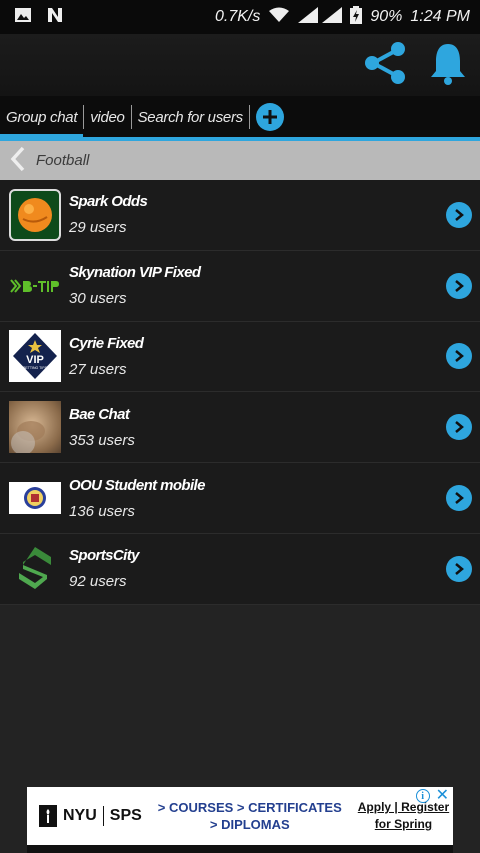 The width and height of the screenshot is (480, 853). Describe the element at coordinates (108, 202) in the screenshot. I see `group-name: Spark Odds` at that location.